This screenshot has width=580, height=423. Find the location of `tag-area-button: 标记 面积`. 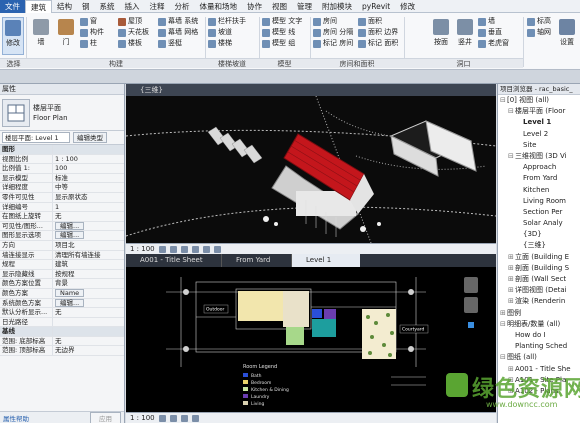

tag-area-button: 标记 面积 is located at coordinates (378, 43).